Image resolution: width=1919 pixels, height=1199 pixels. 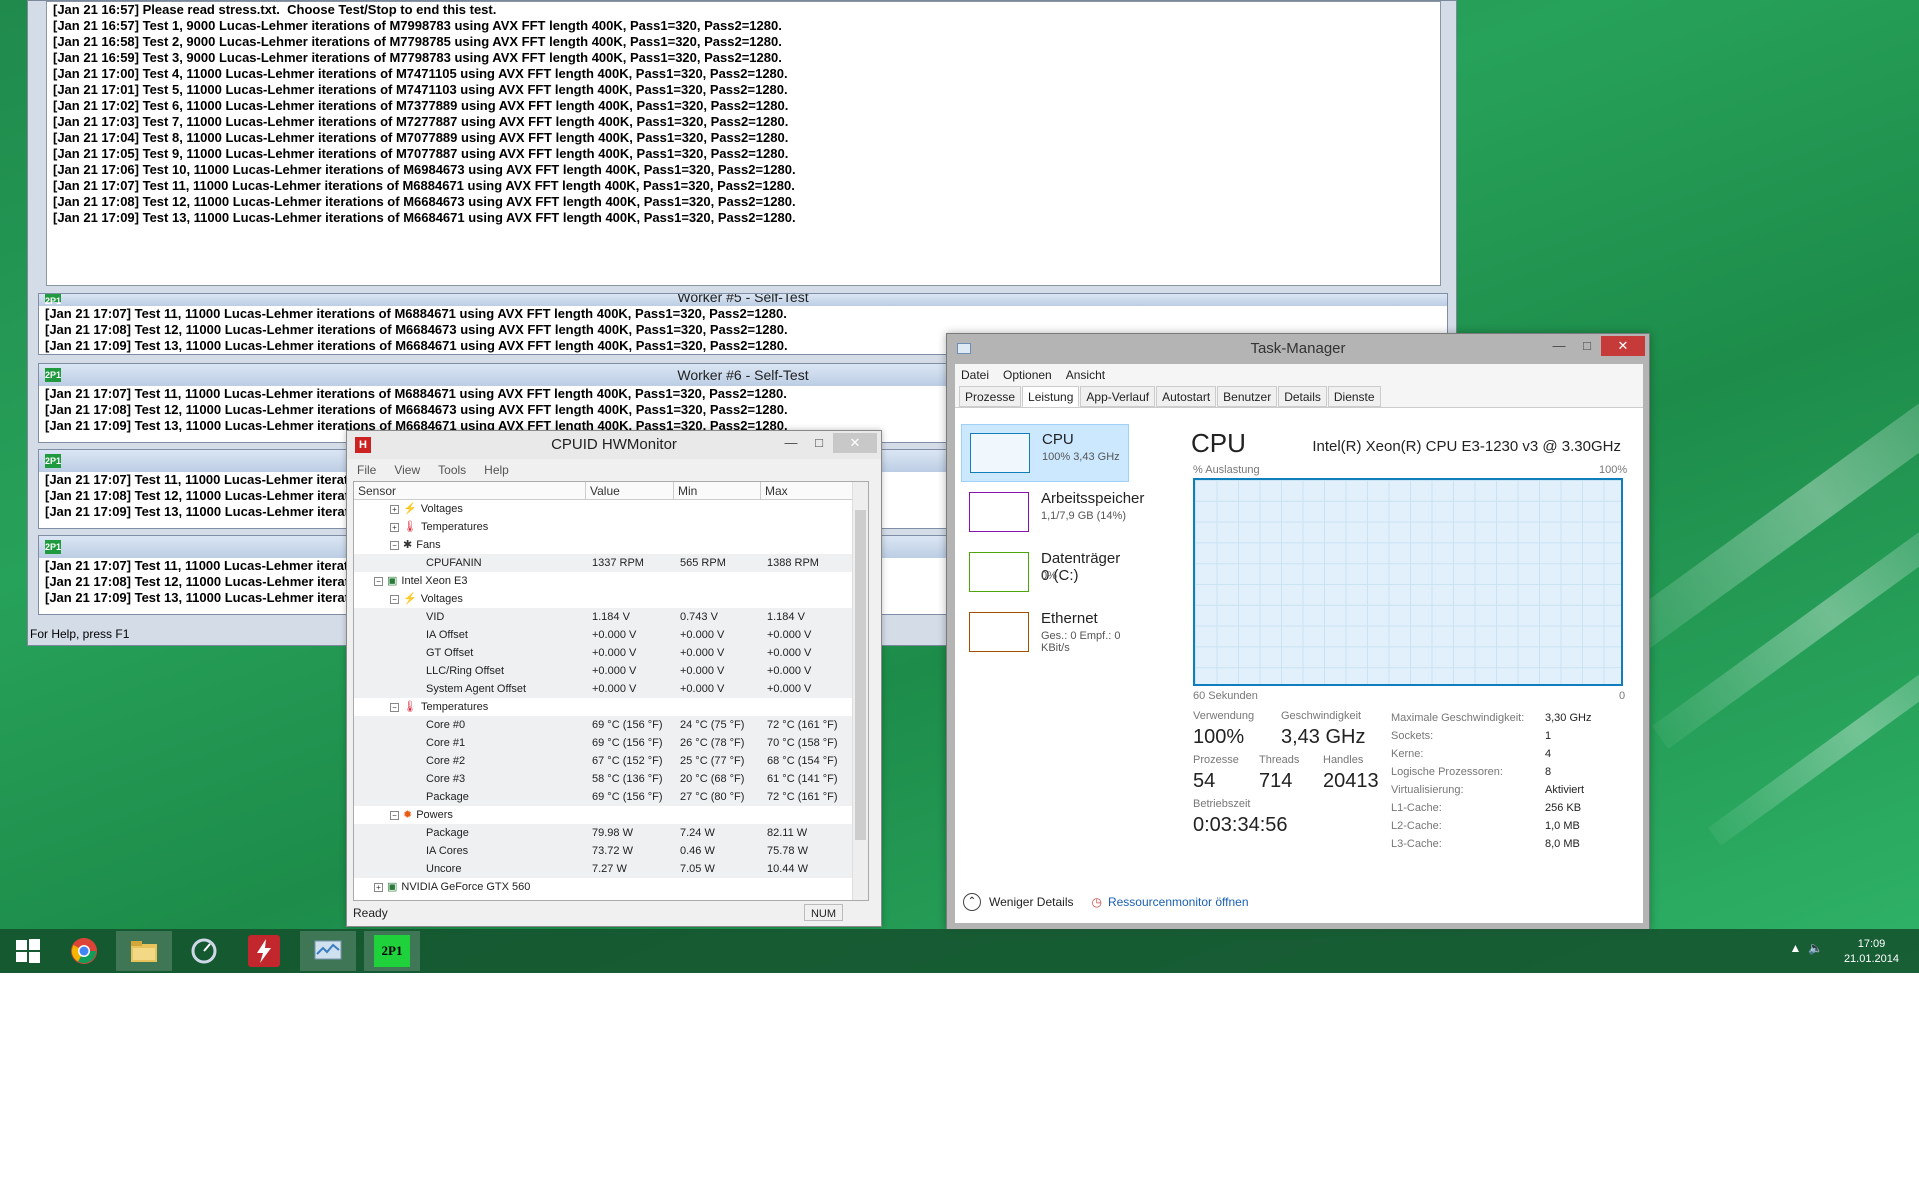 What do you see at coordinates (972, 902) in the screenshot?
I see `chevron-up-icon: ⌃` at bounding box center [972, 902].